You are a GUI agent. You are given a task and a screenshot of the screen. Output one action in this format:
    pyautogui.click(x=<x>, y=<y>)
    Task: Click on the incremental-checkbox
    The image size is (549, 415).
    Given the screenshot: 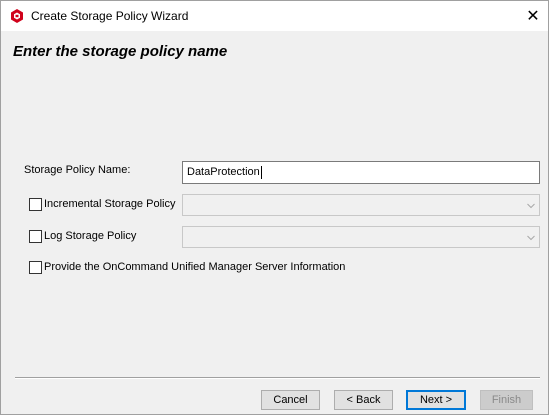 What is the action you would take?
    pyautogui.click(x=35, y=204)
    